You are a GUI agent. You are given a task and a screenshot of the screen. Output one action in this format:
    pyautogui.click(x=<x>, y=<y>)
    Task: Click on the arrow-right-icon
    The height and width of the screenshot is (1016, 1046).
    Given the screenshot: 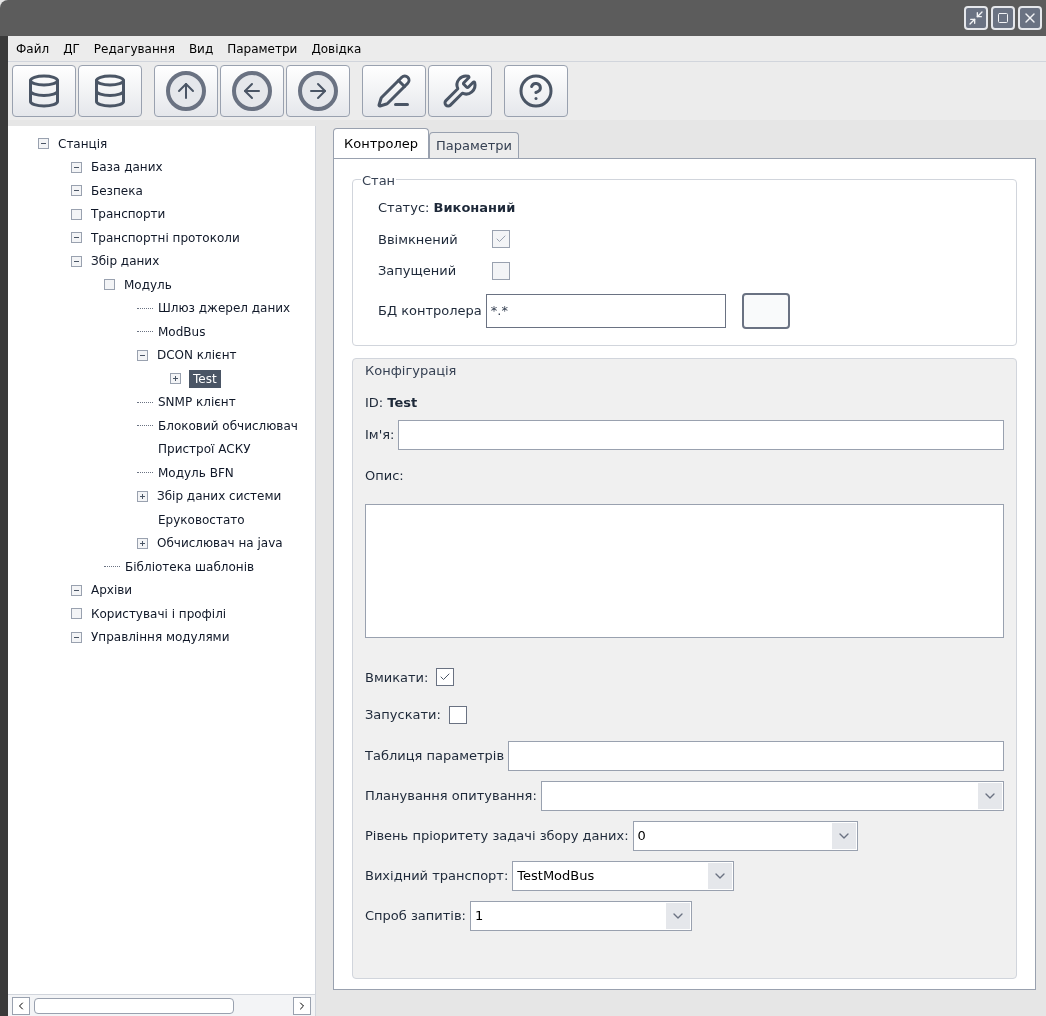 What is the action you would take?
    pyautogui.click(x=318, y=91)
    